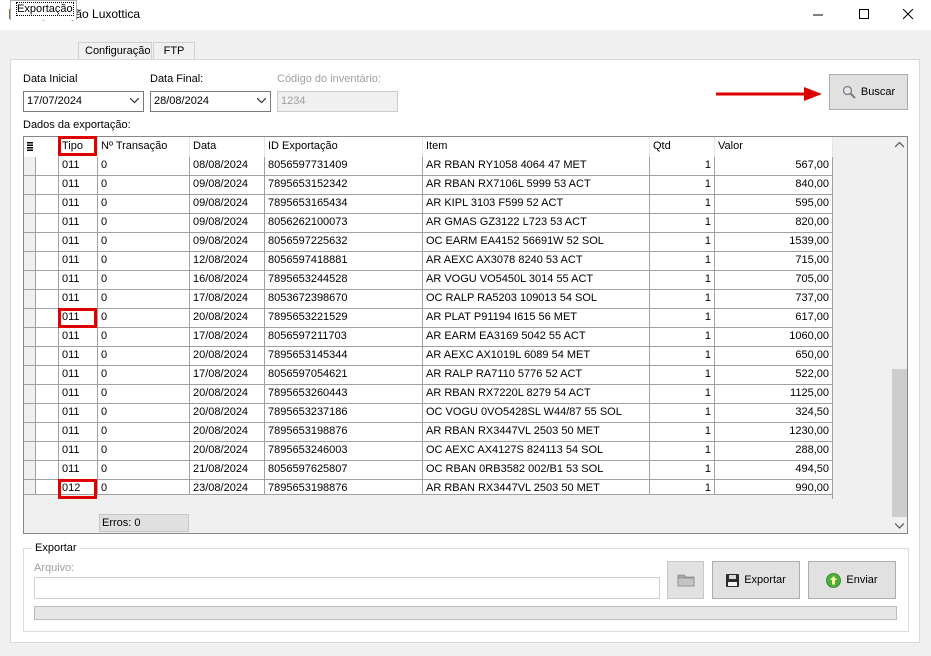 The height and width of the screenshot is (656, 931). I want to click on table-cell: 7895653145344, so click(344, 356).